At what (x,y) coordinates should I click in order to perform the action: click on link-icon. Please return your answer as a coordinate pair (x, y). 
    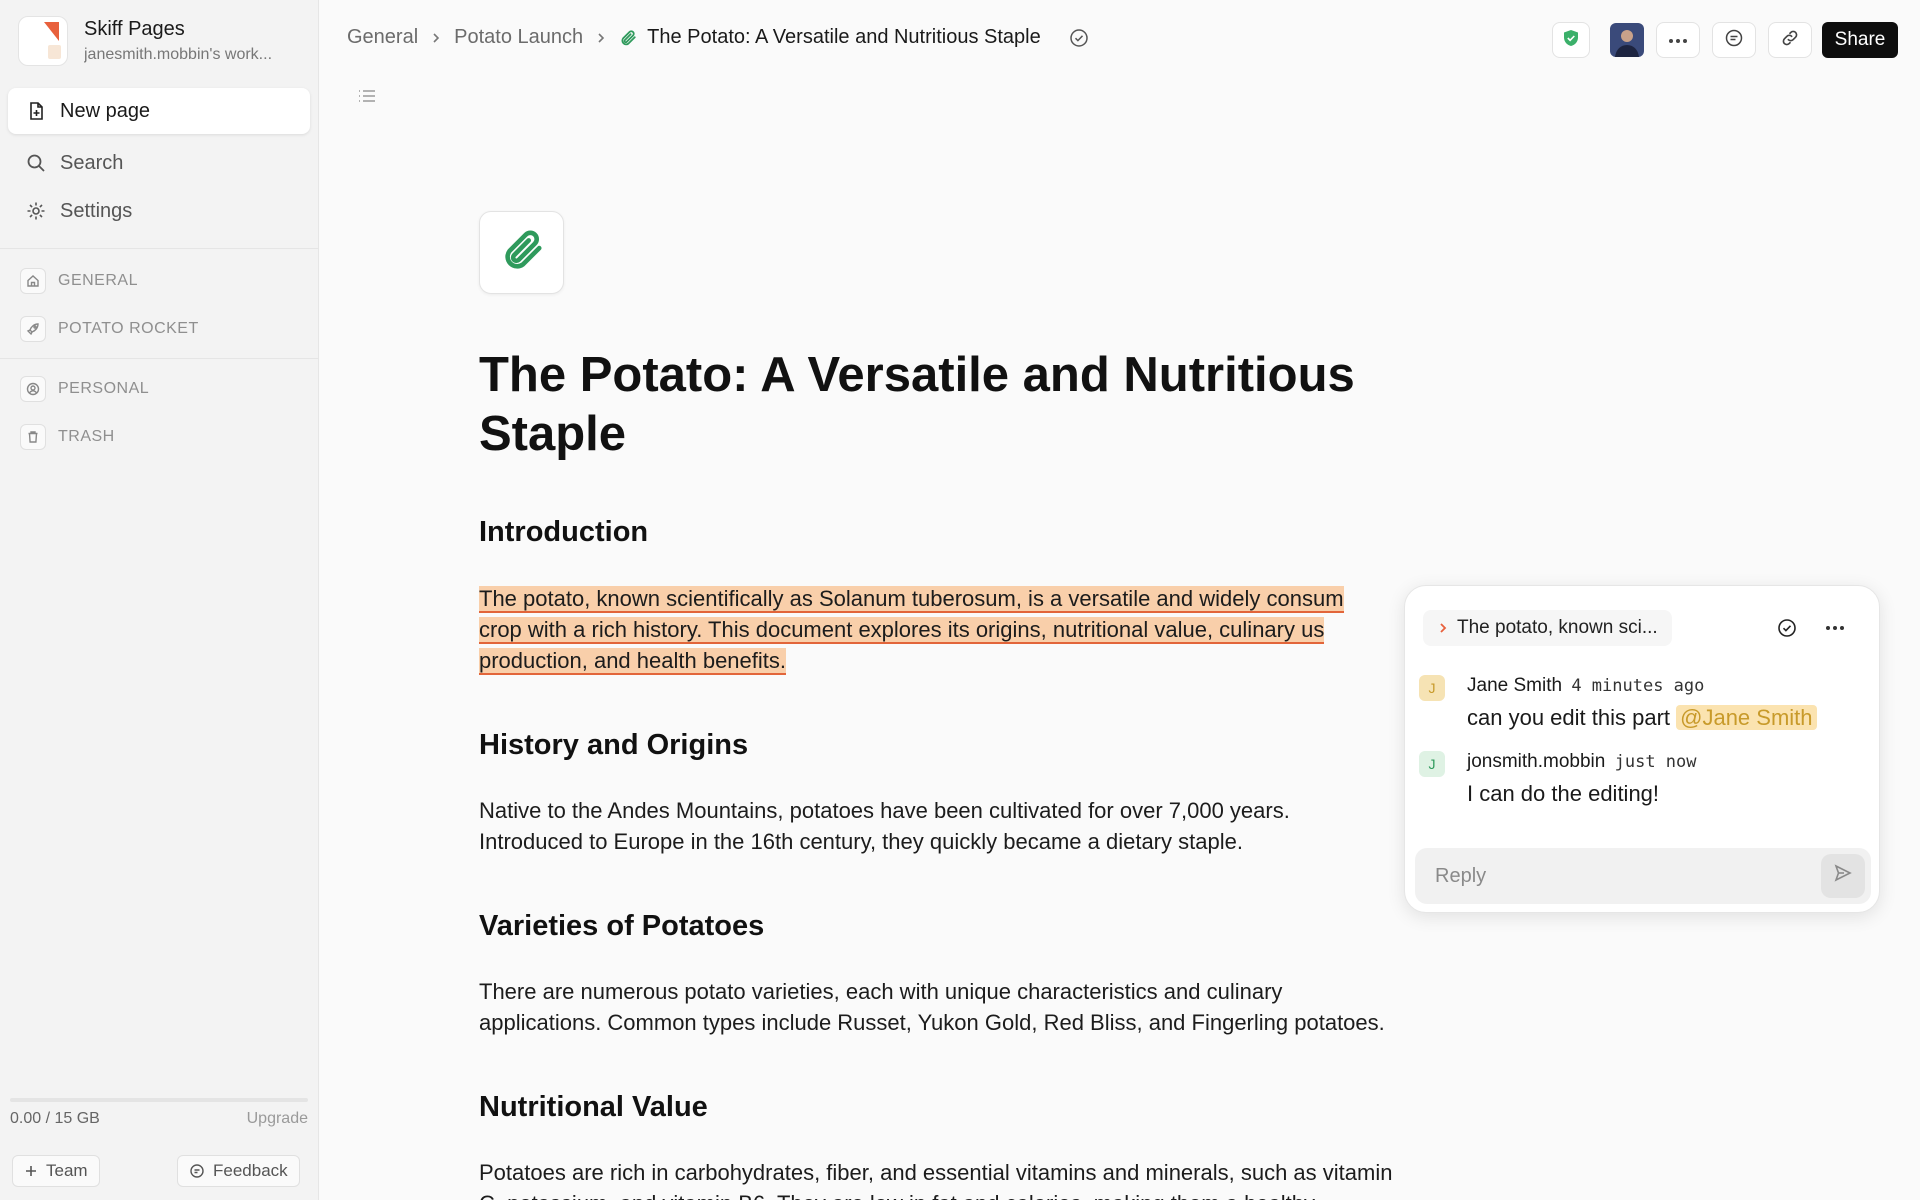
    Looking at the image, I should click on (1790, 40).